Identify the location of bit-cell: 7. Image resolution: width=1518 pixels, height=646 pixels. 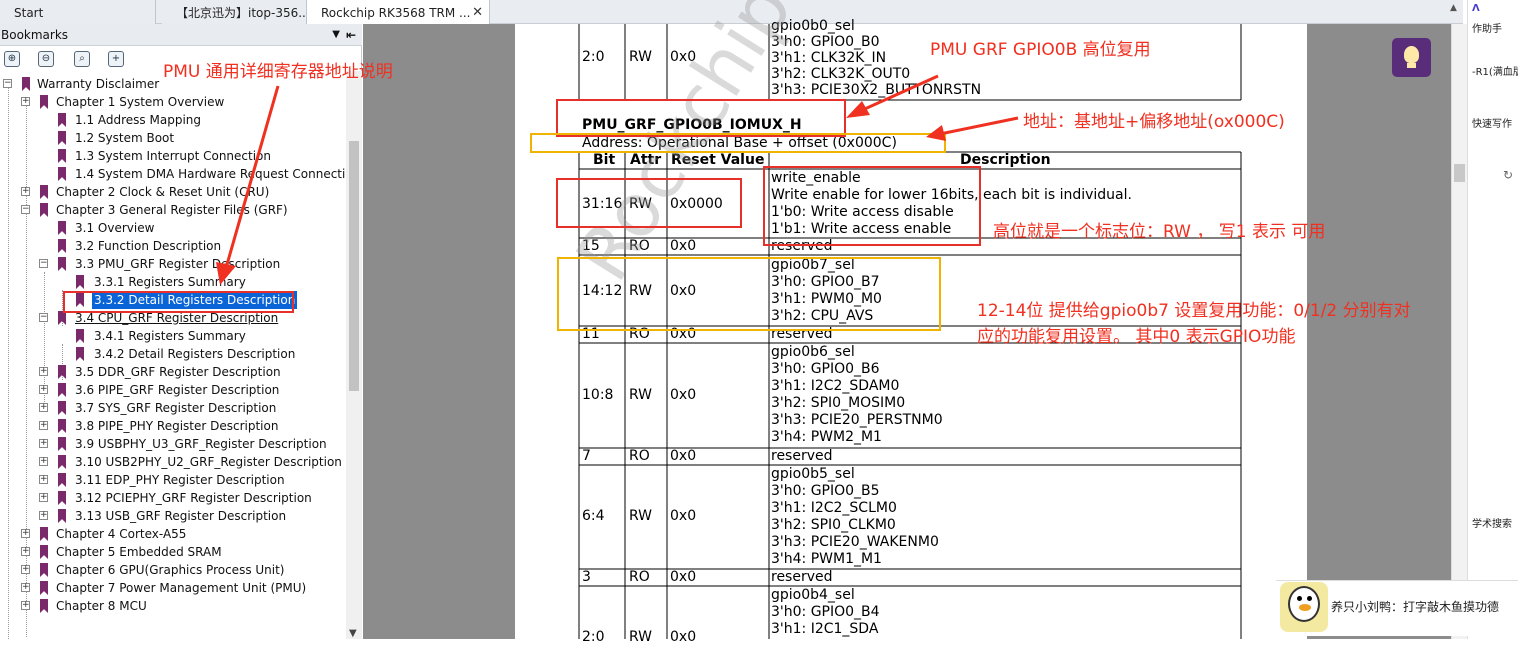
(586, 456).